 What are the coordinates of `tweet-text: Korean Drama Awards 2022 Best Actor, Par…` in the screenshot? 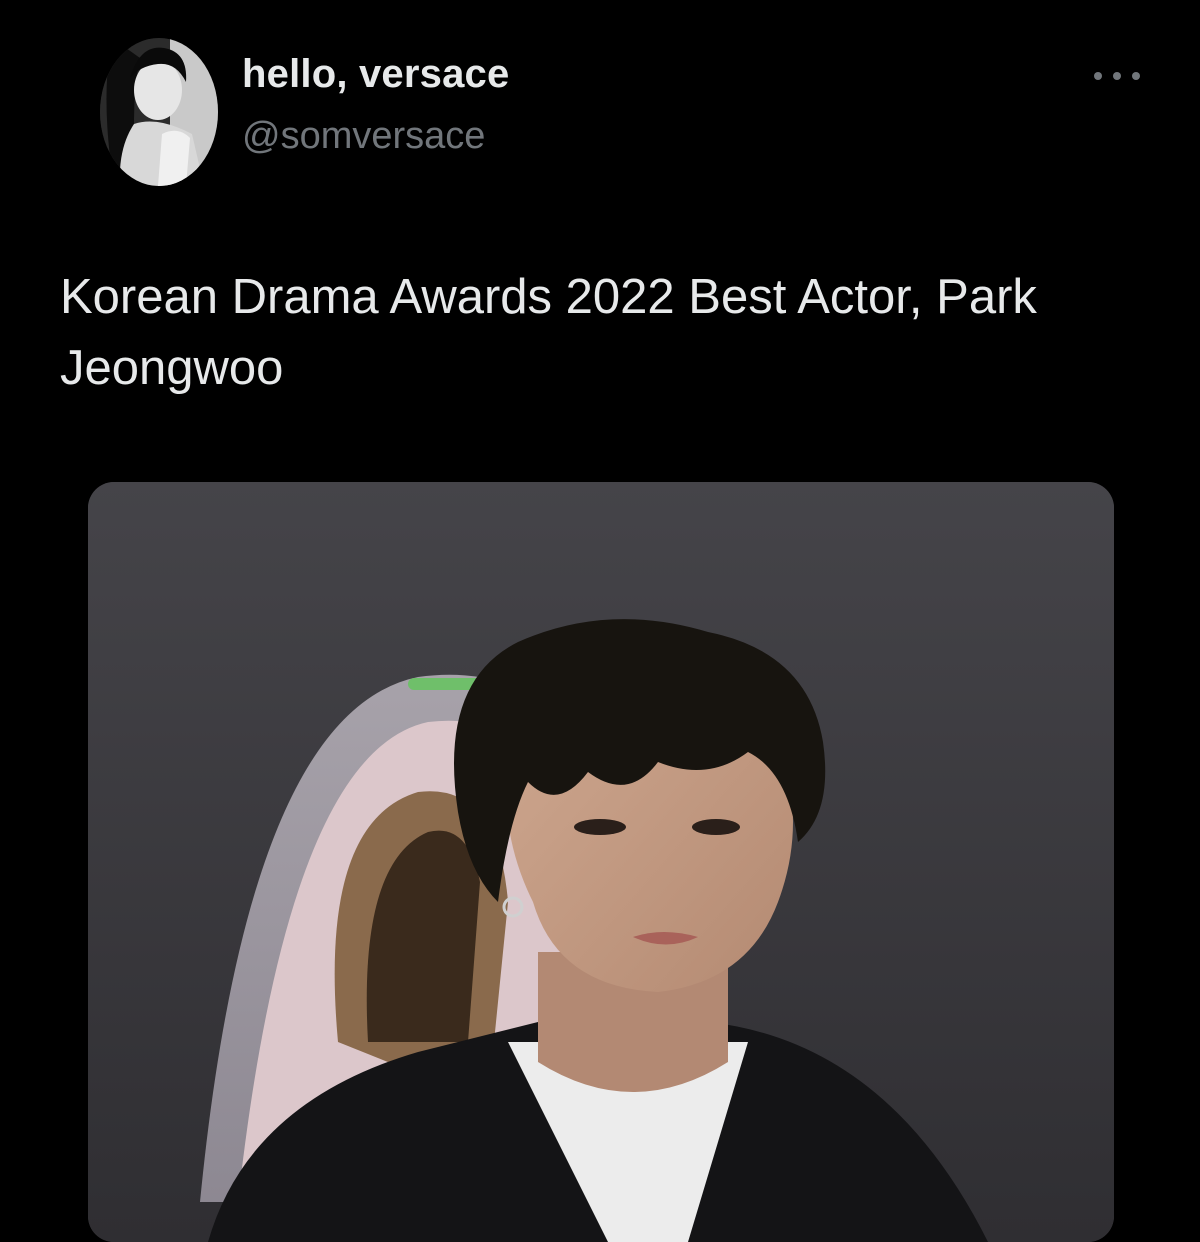 It's located at (548, 332).